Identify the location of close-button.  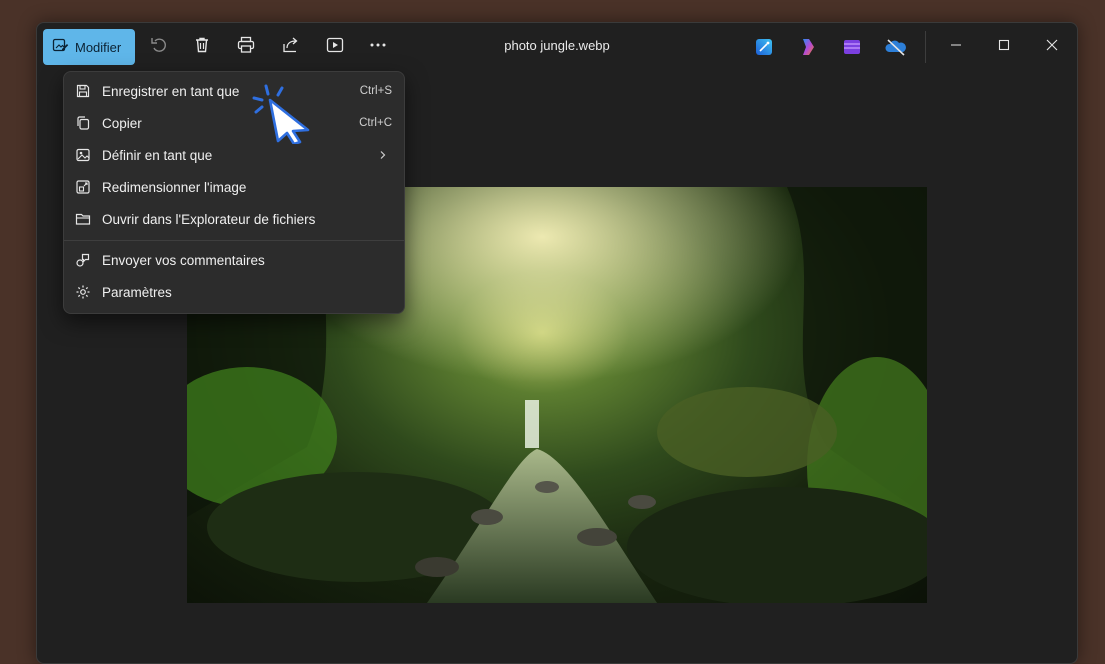
(1052, 47).